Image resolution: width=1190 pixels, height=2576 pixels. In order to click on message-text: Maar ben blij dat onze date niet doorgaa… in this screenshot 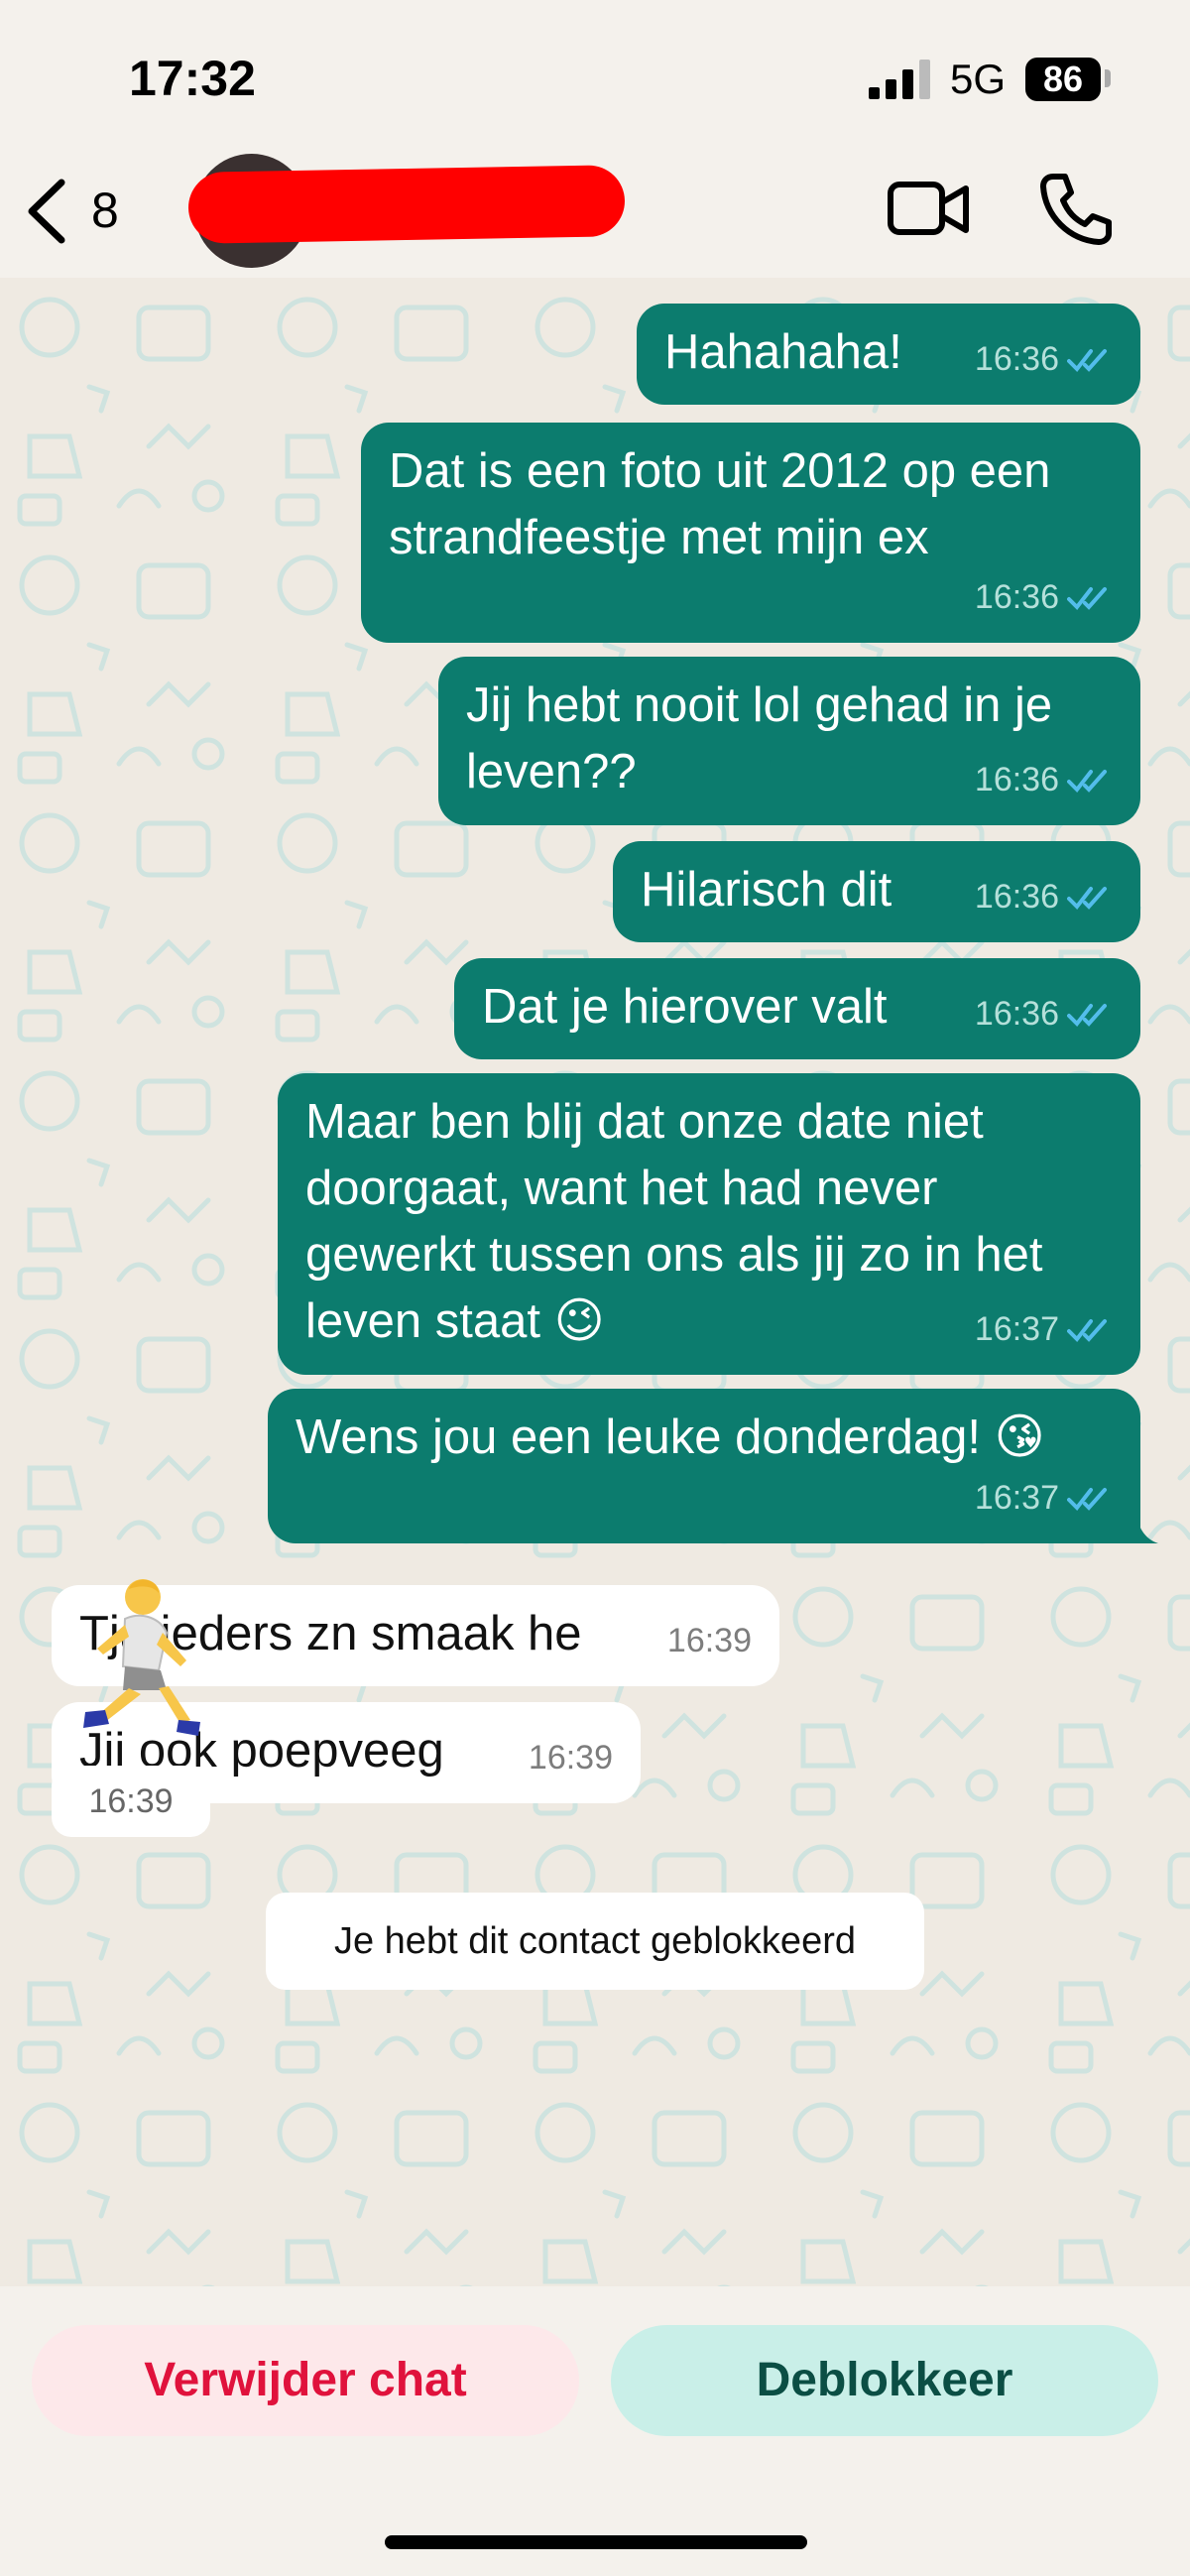, I will do `click(674, 1221)`.